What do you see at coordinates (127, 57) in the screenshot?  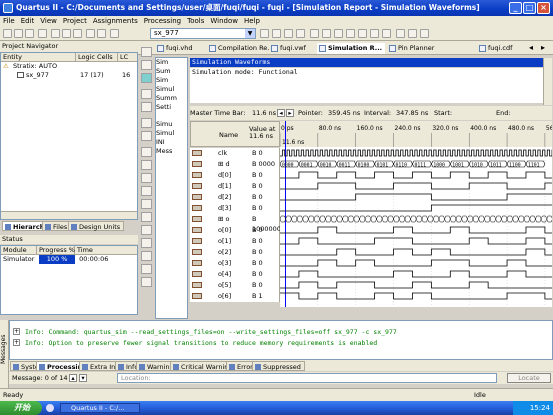 I see `col-lc: LC` at bounding box center [127, 57].